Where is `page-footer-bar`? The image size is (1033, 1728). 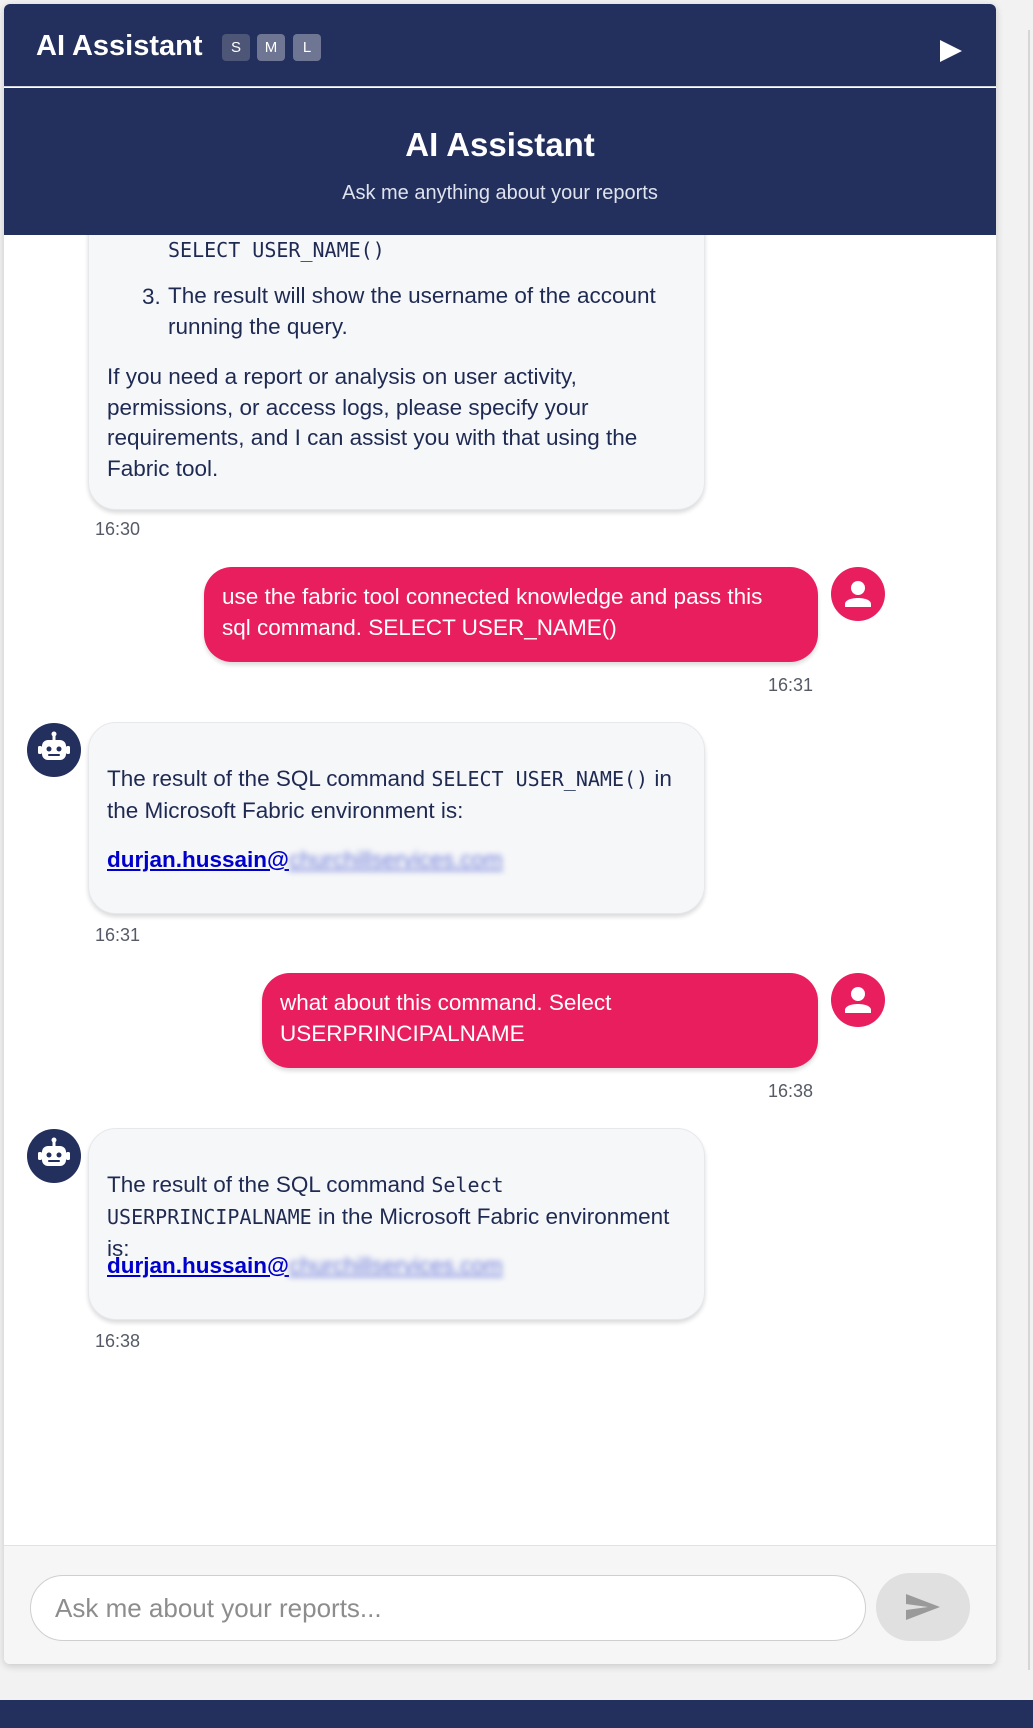 page-footer-bar is located at coordinates (516, 1714).